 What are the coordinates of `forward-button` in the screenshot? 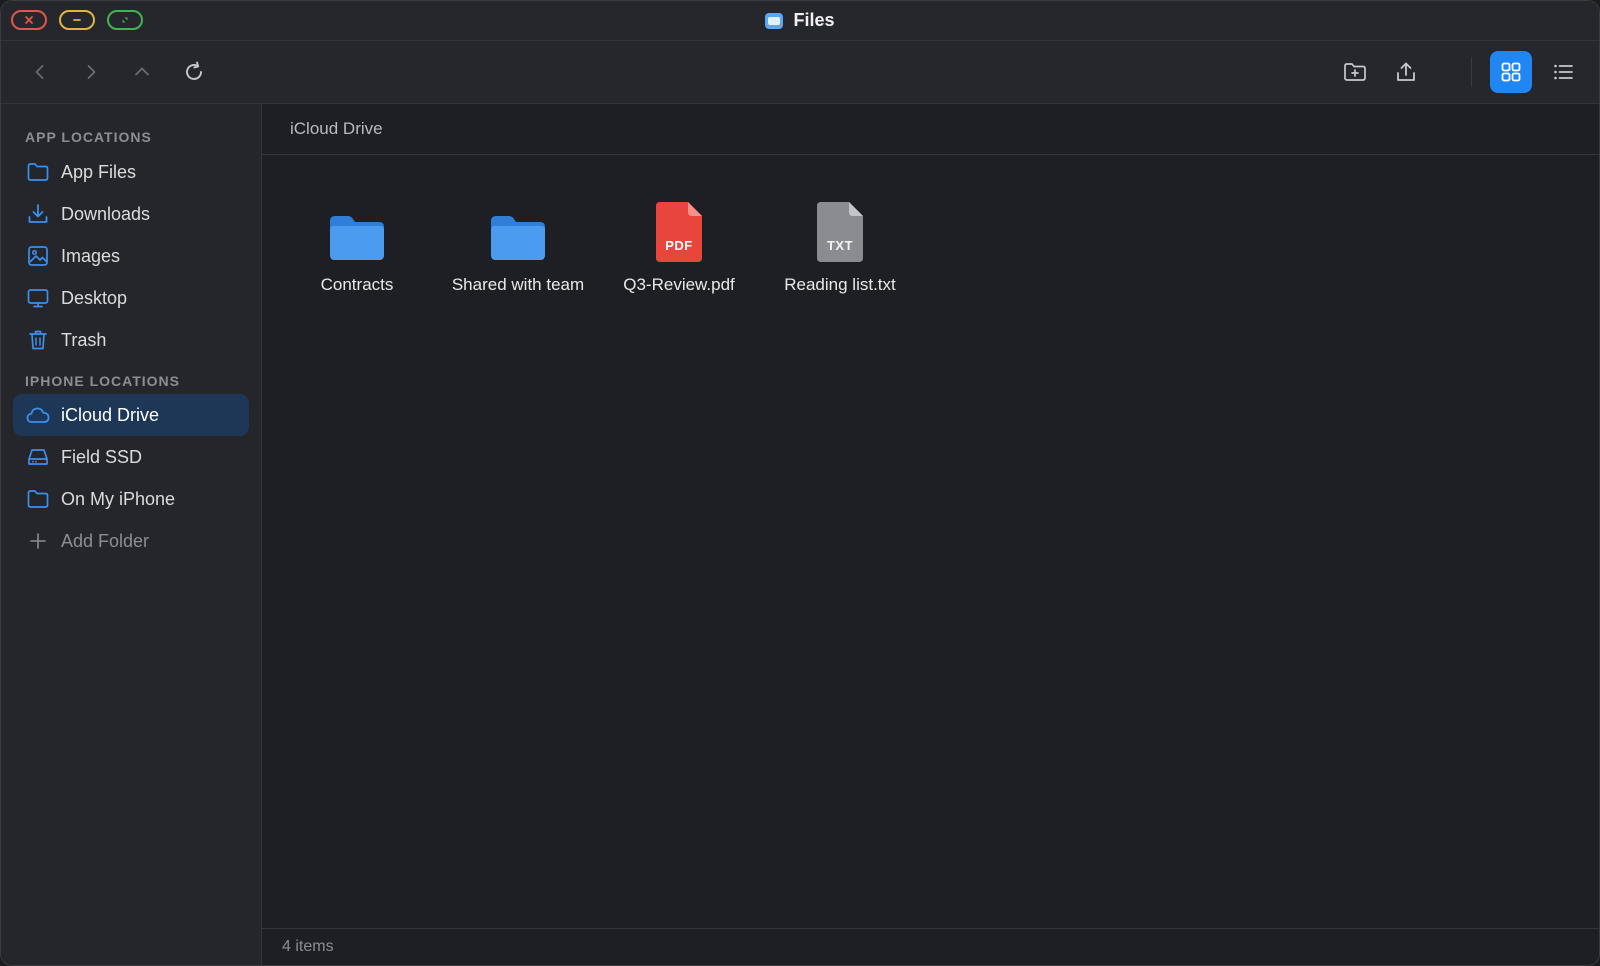 It's located at (91, 72).